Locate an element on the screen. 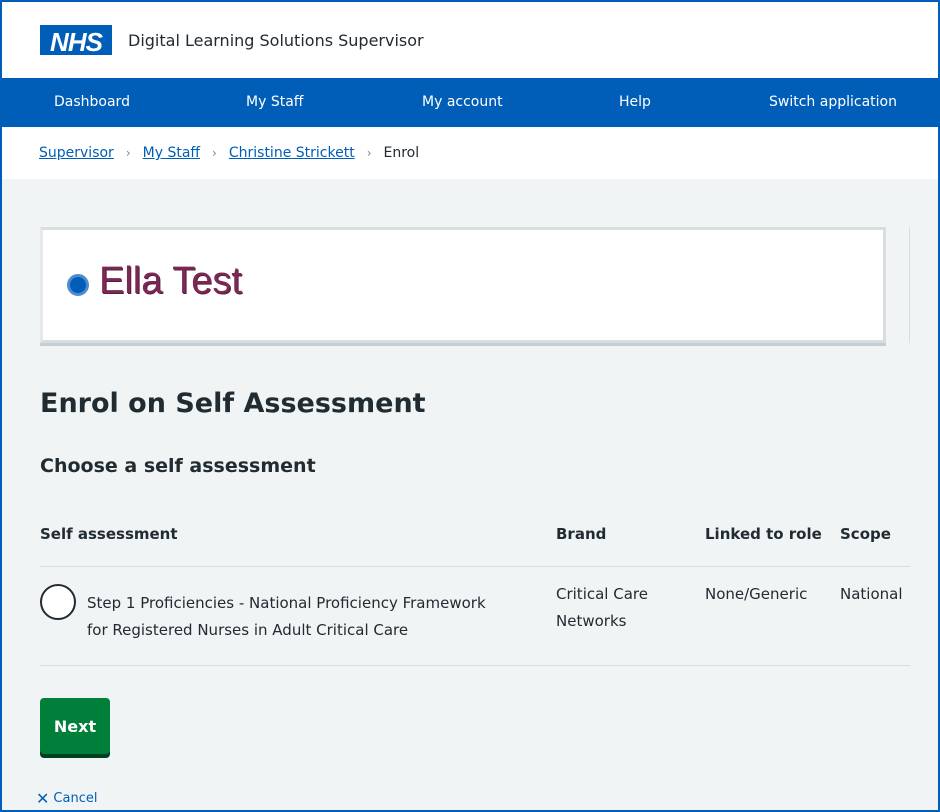 The height and width of the screenshot is (812, 940). self-assessment-radio is located at coordinates (58, 602).